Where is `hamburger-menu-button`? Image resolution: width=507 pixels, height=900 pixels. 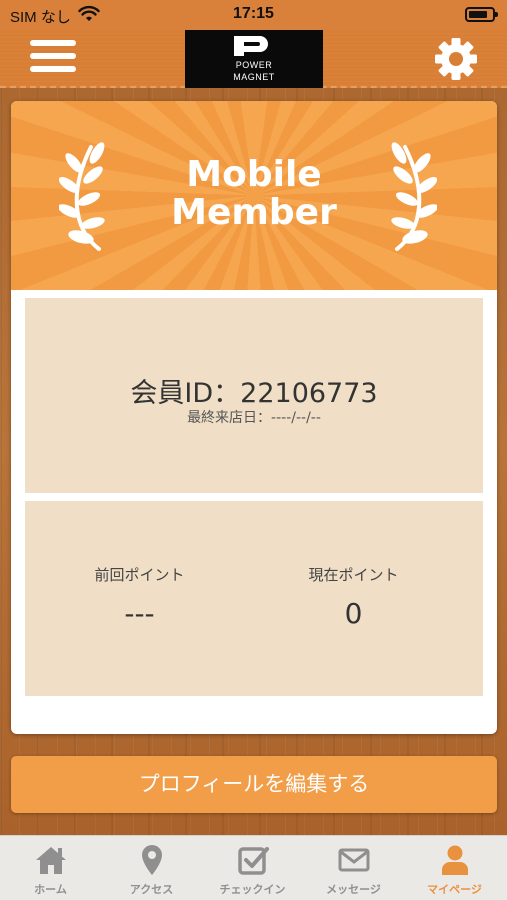 hamburger-menu-button is located at coordinates (53, 59).